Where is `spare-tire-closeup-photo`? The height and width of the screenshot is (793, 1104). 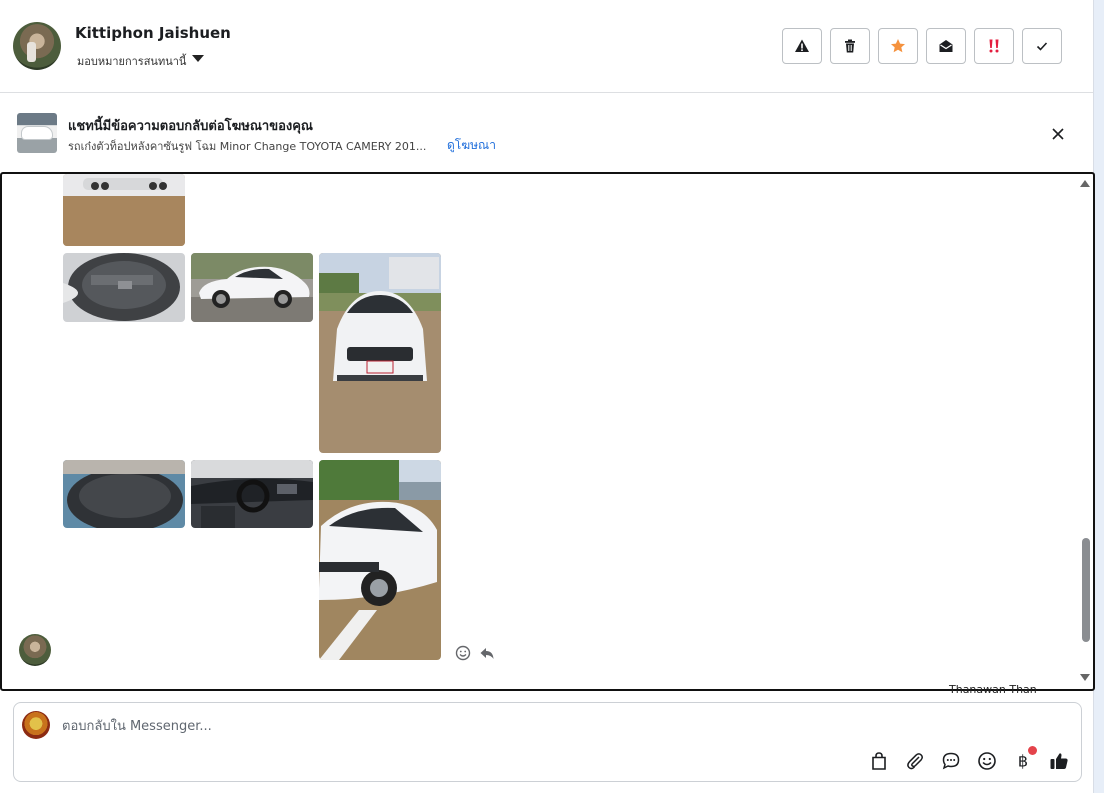
spare-tire-closeup-photo is located at coordinates (124, 494).